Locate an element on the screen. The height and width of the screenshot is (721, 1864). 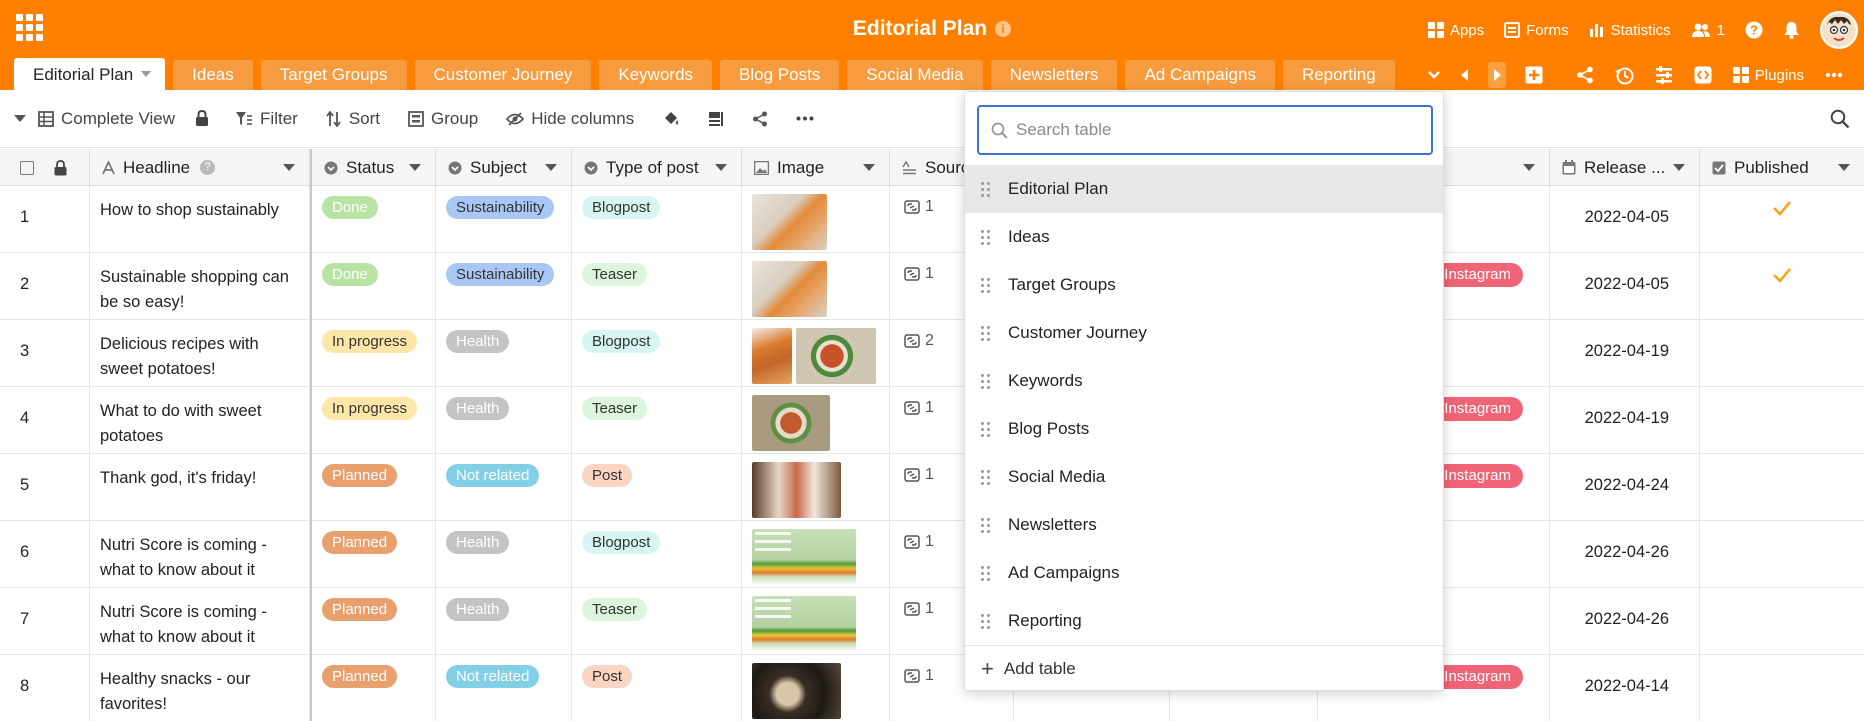
release-date-cell: 2022-04-24 is located at coordinates (1625, 487).